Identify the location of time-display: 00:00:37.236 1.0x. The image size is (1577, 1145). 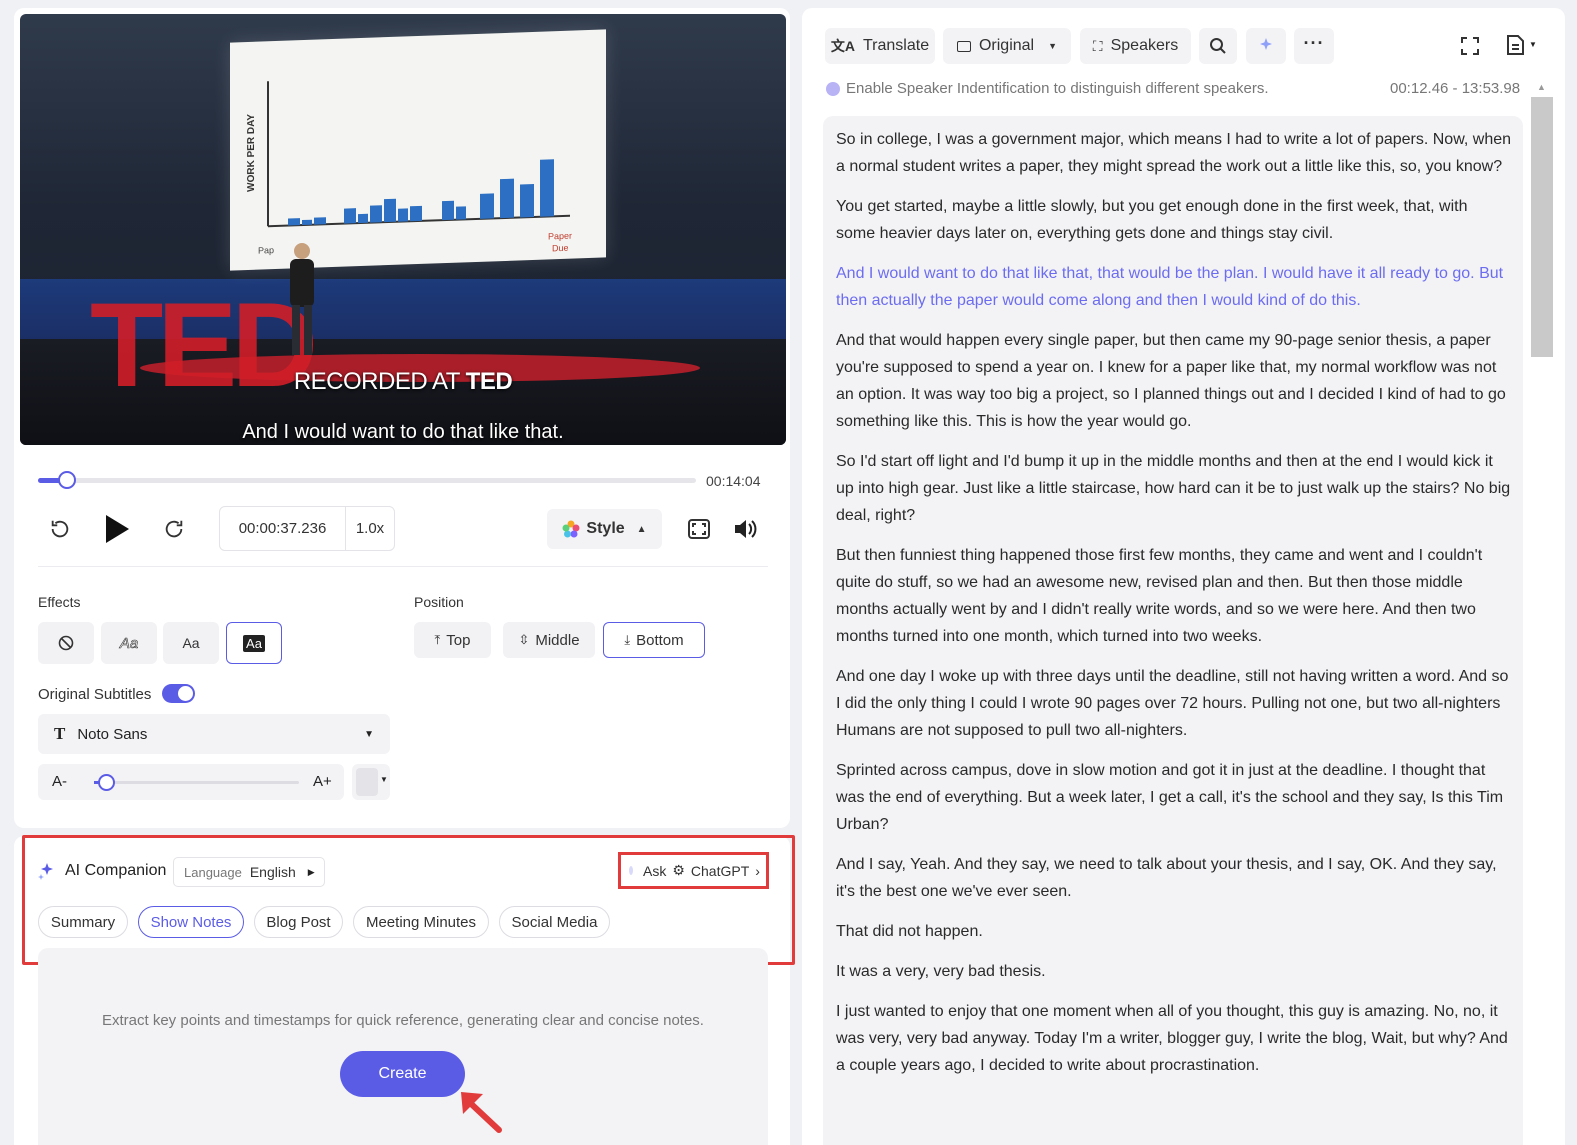
(307, 528).